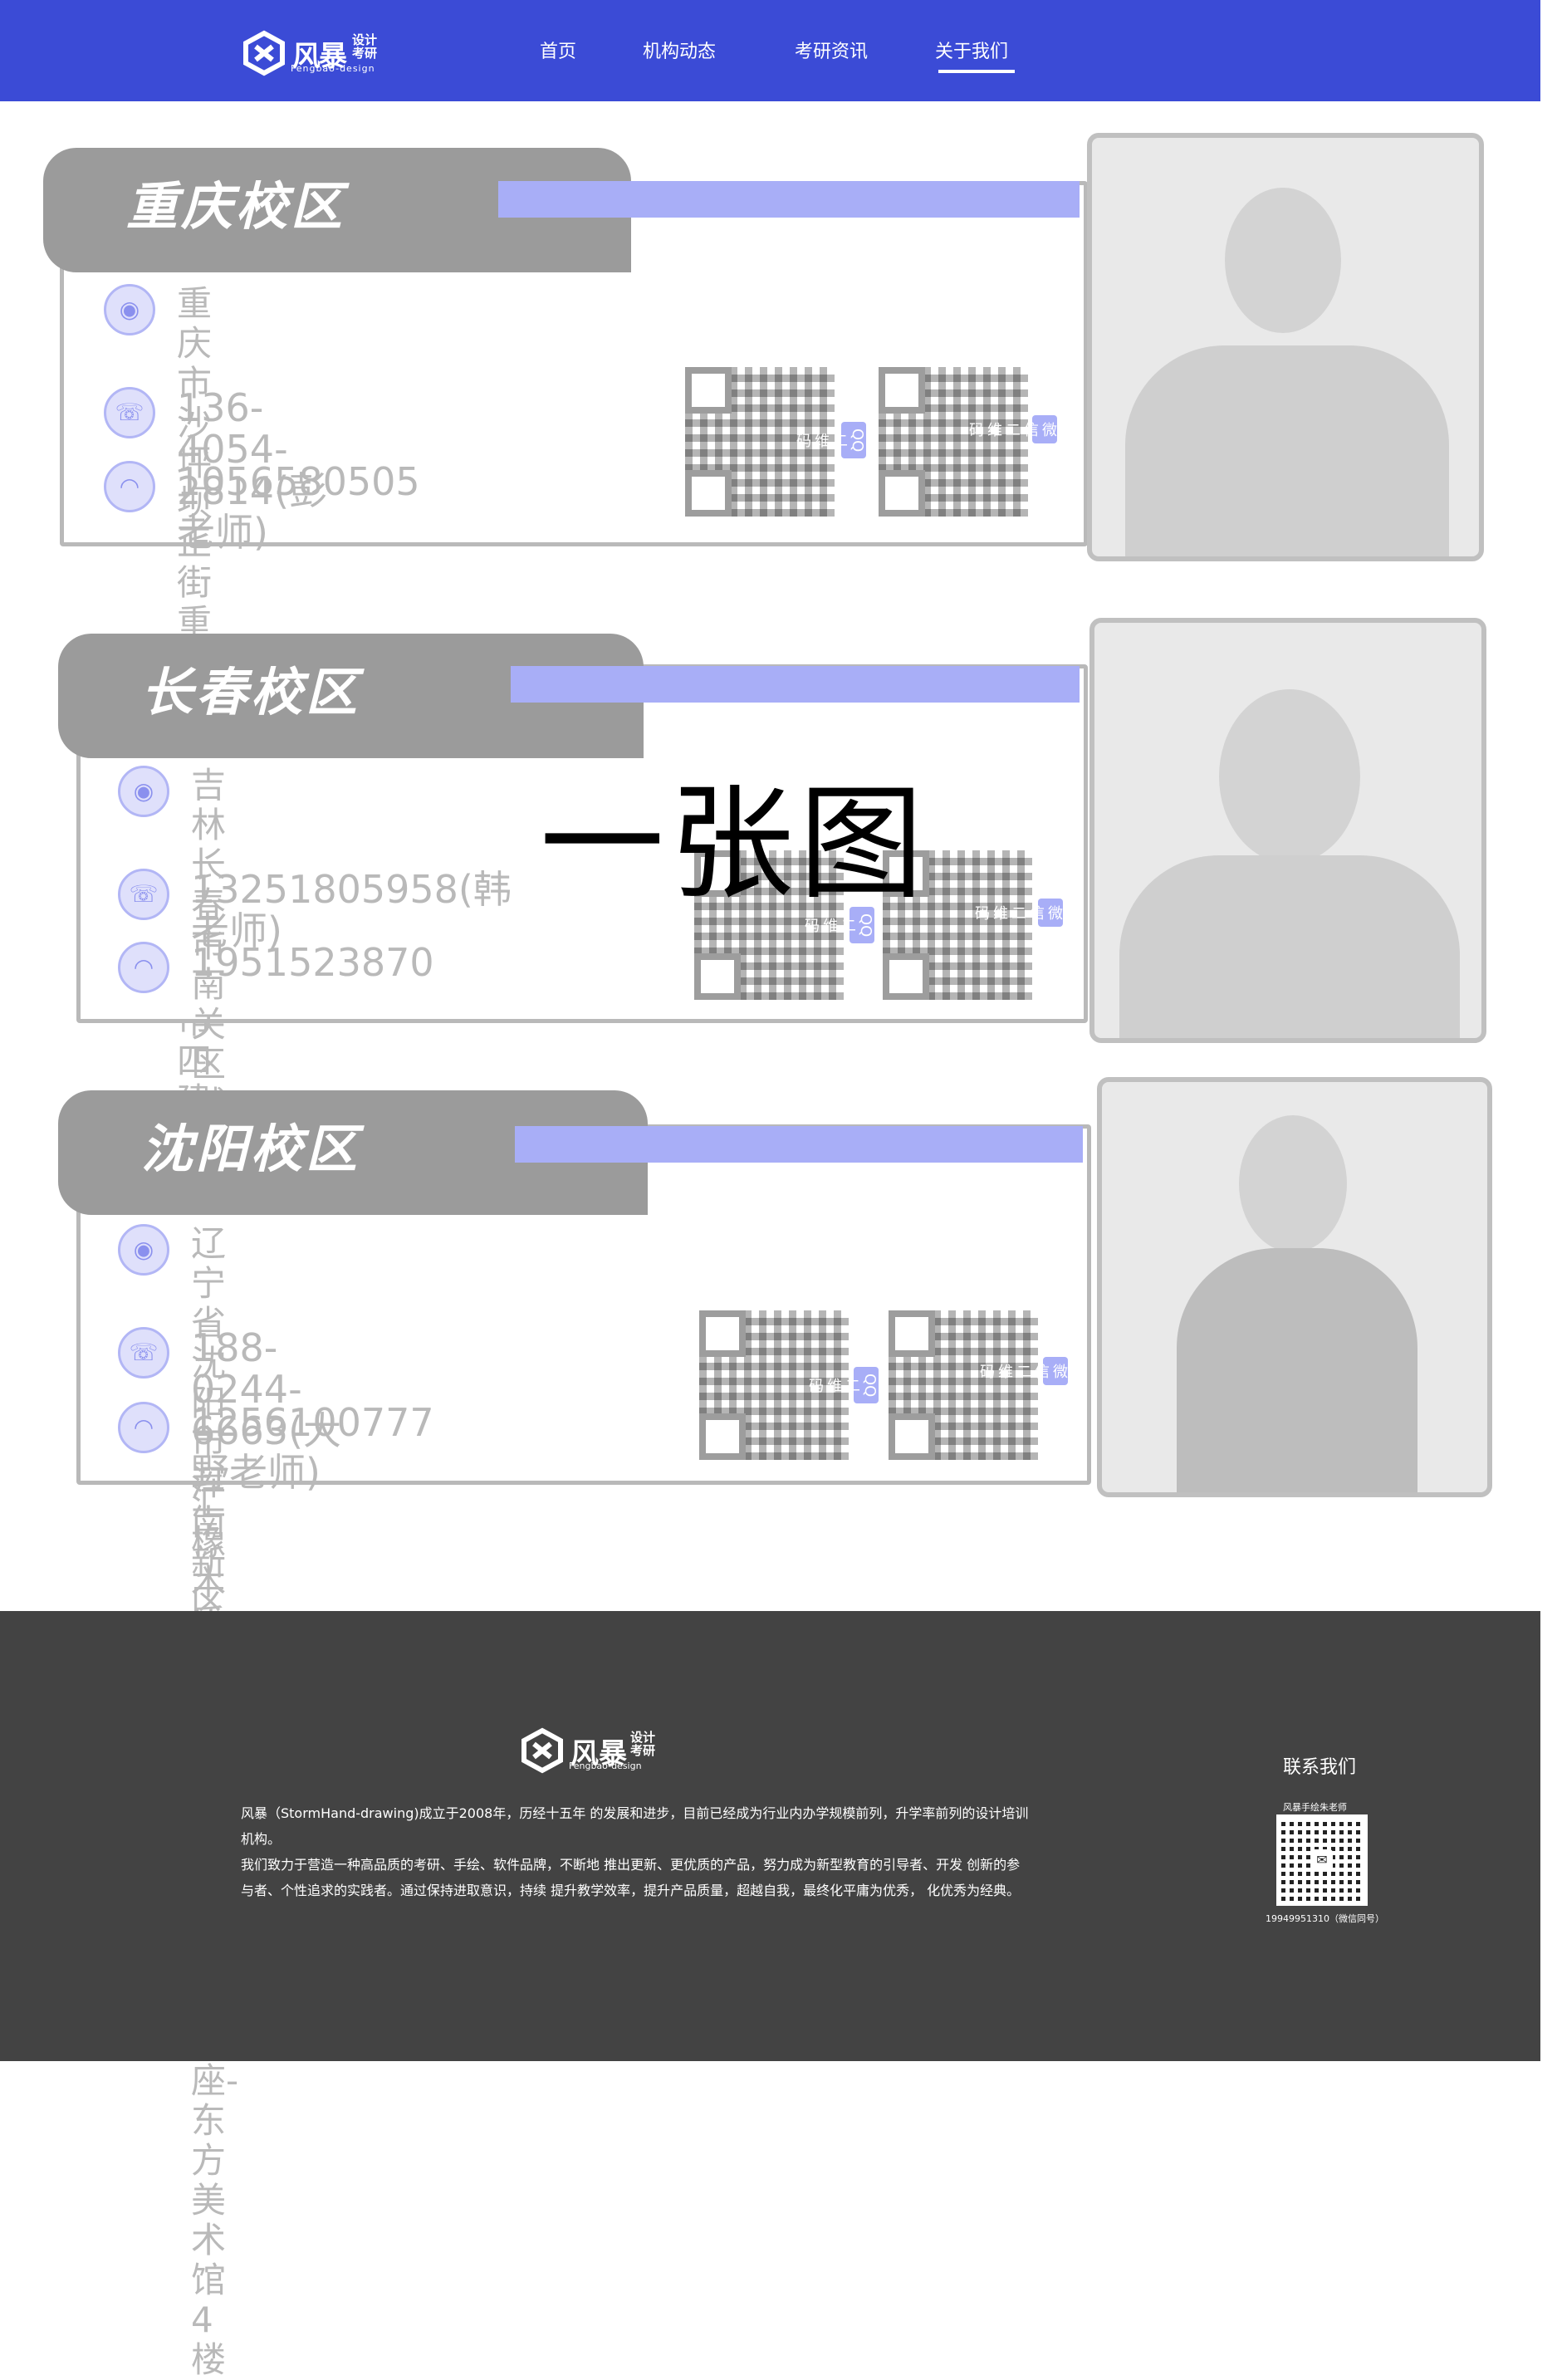 This screenshot has width=1557, height=2380. Describe the element at coordinates (558, 50) in the screenshot. I see `nav-home: 首页` at that location.